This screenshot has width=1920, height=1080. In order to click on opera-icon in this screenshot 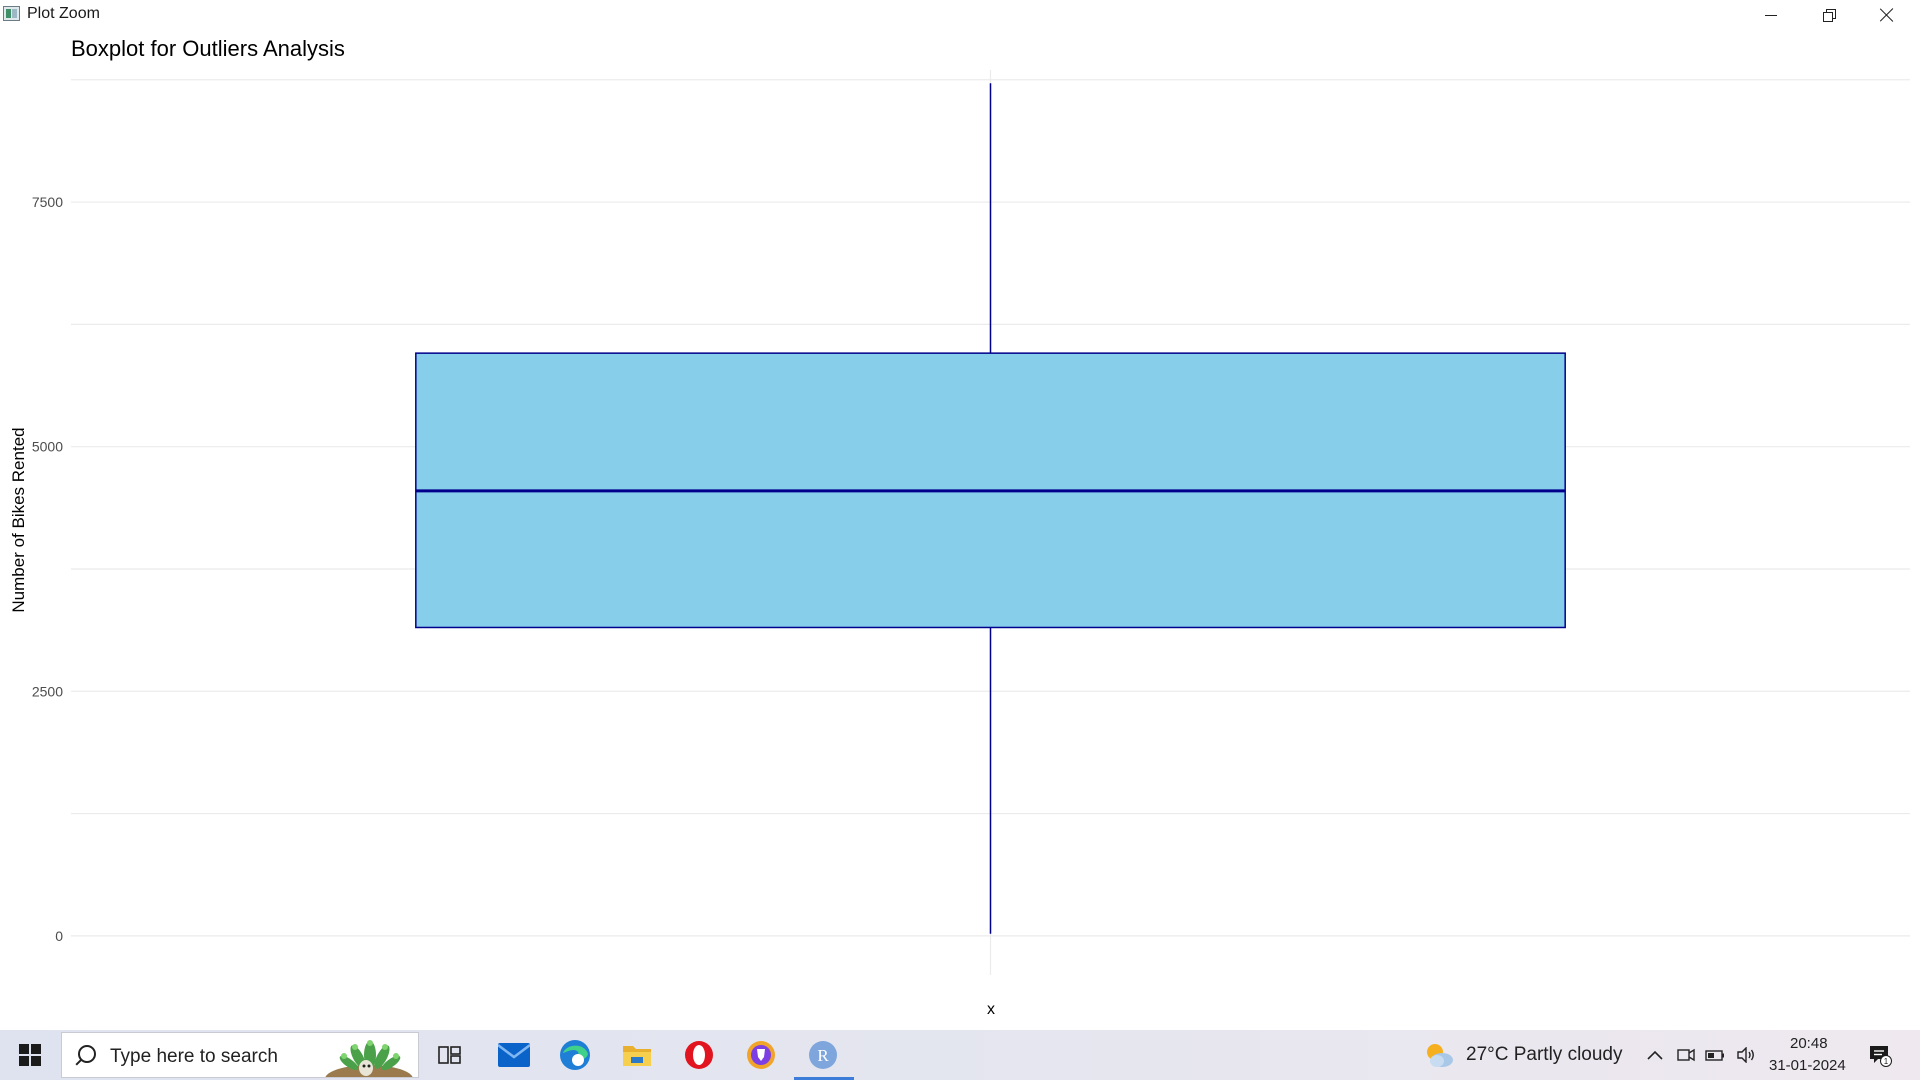, I will do `click(699, 1055)`.